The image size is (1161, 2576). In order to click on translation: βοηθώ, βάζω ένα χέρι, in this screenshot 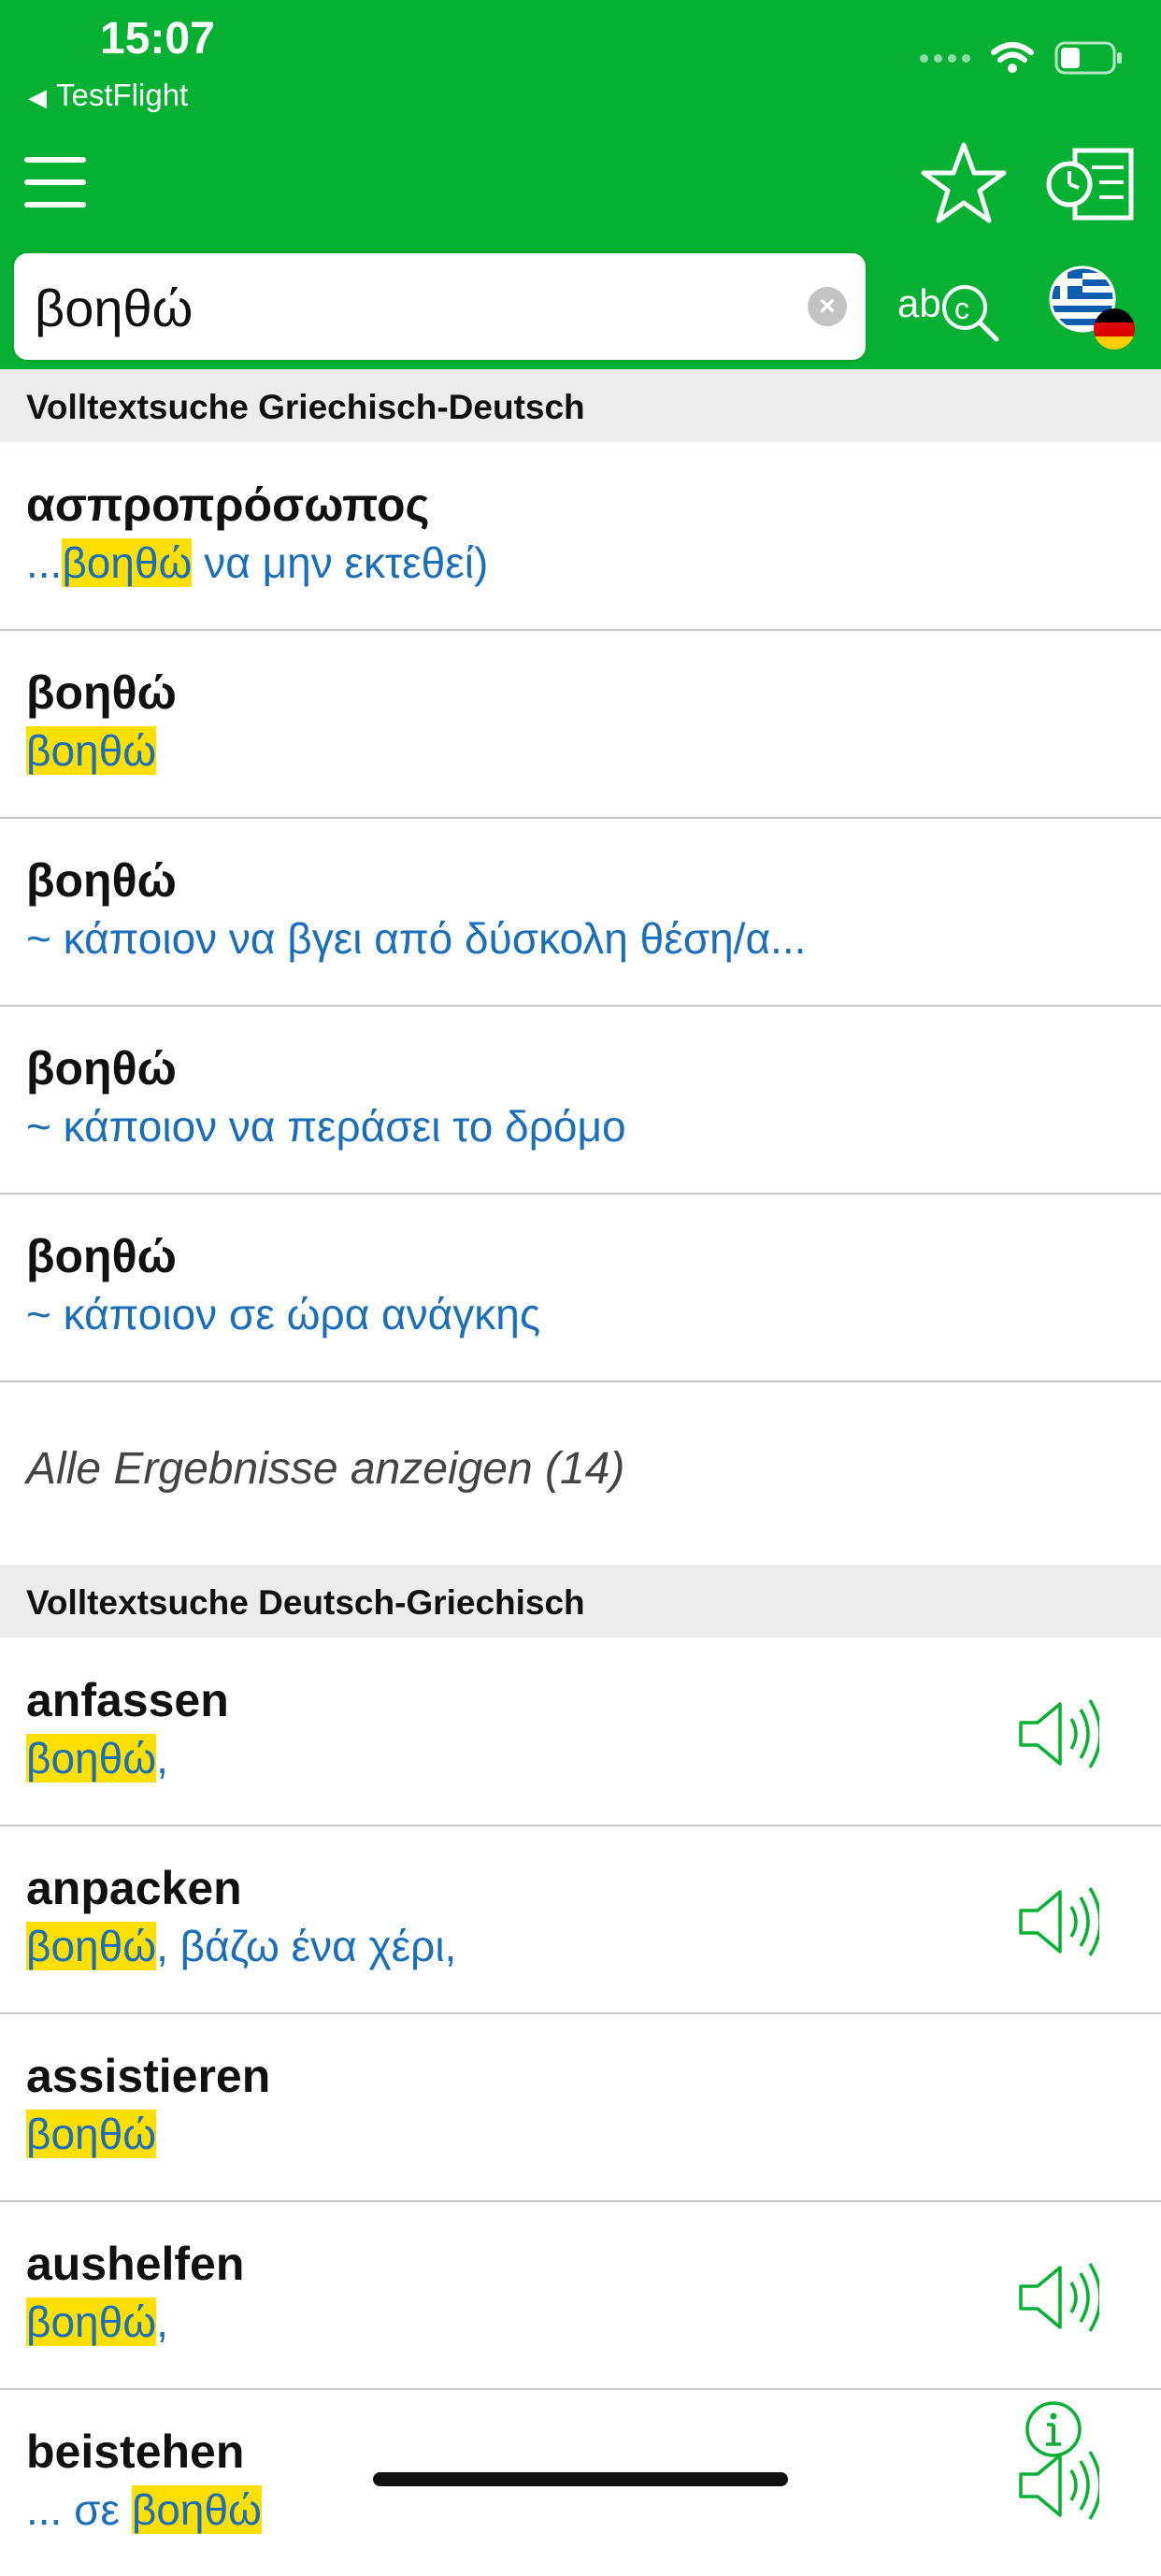, I will do `click(241, 1946)`.